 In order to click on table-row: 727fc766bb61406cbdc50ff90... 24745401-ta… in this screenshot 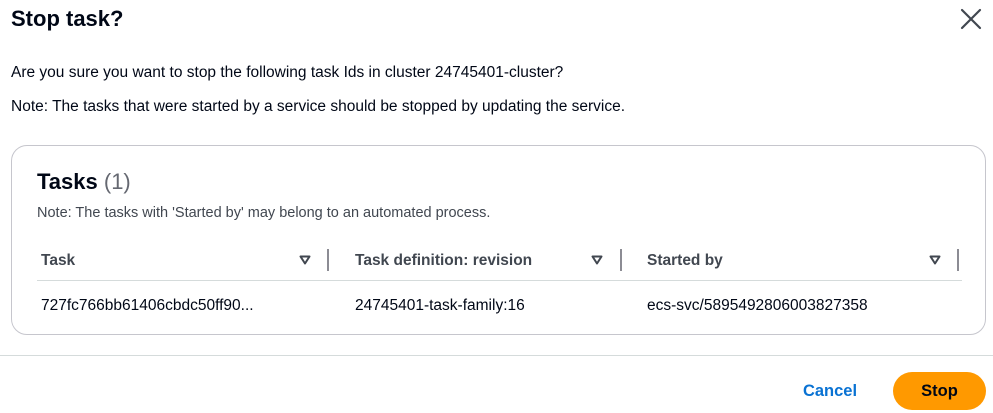, I will do `click(499, 306)`.